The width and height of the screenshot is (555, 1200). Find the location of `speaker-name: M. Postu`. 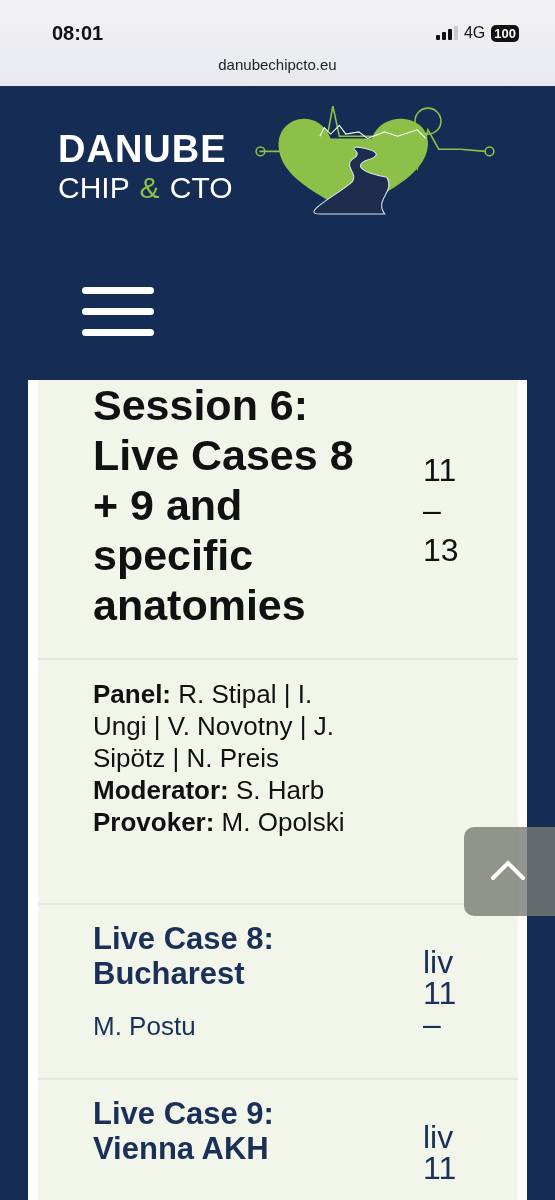

speaker-name: M. Postu is located at coordinates (145, 1026).